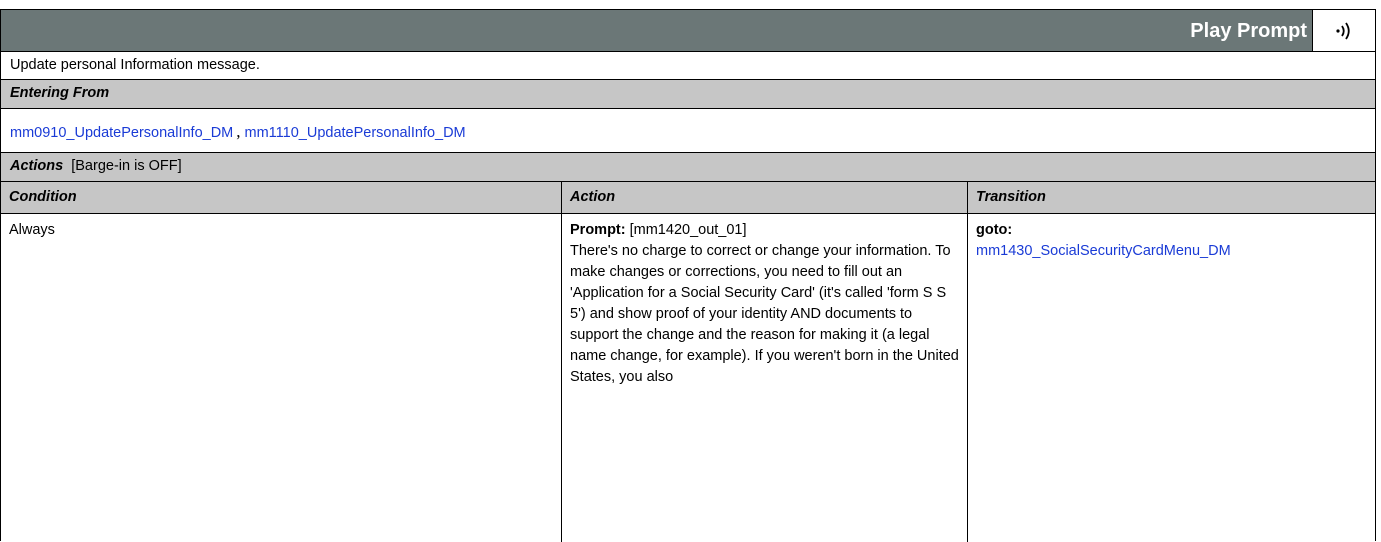 The height and width of the screenshot is (542, 1381). Describe the element at coordinates (1103, 251) in the screenshot. I see `goto-link: mm1430_SocialSecurityCardMenu_DM` at that location.